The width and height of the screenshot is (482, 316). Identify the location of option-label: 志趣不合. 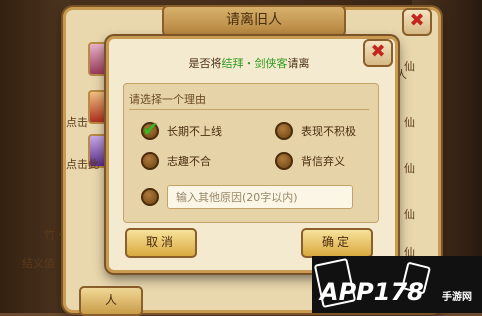
(189, 161).